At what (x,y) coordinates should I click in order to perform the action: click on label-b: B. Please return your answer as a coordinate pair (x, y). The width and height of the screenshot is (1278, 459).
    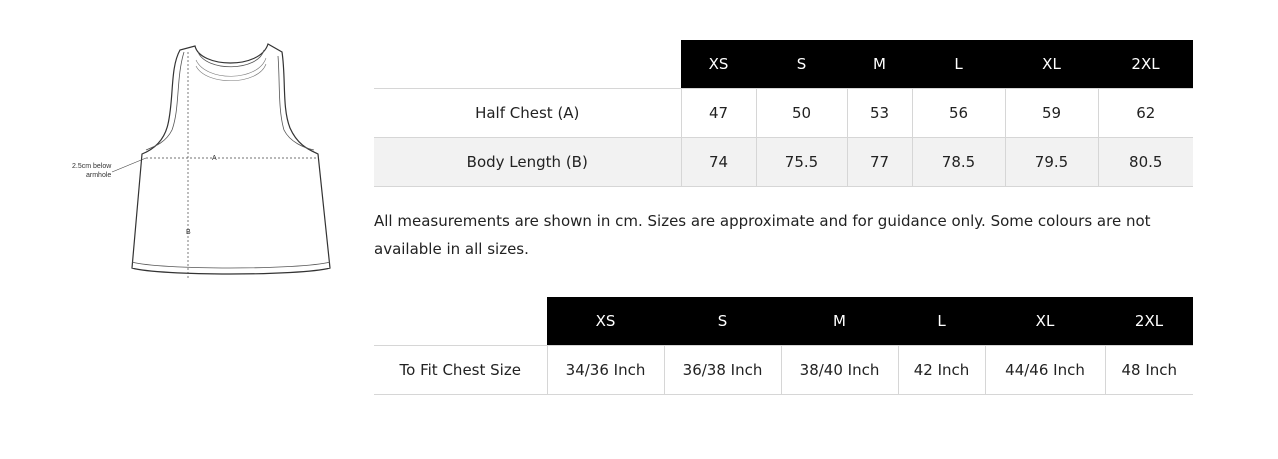
    Looking at the image, I should click on (188, 232).